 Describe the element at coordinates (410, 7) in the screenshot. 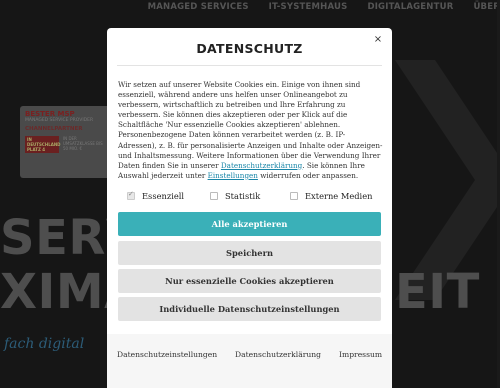

I see `nav-item-digitalagentur: DIGITALAGENTUR` at that location.